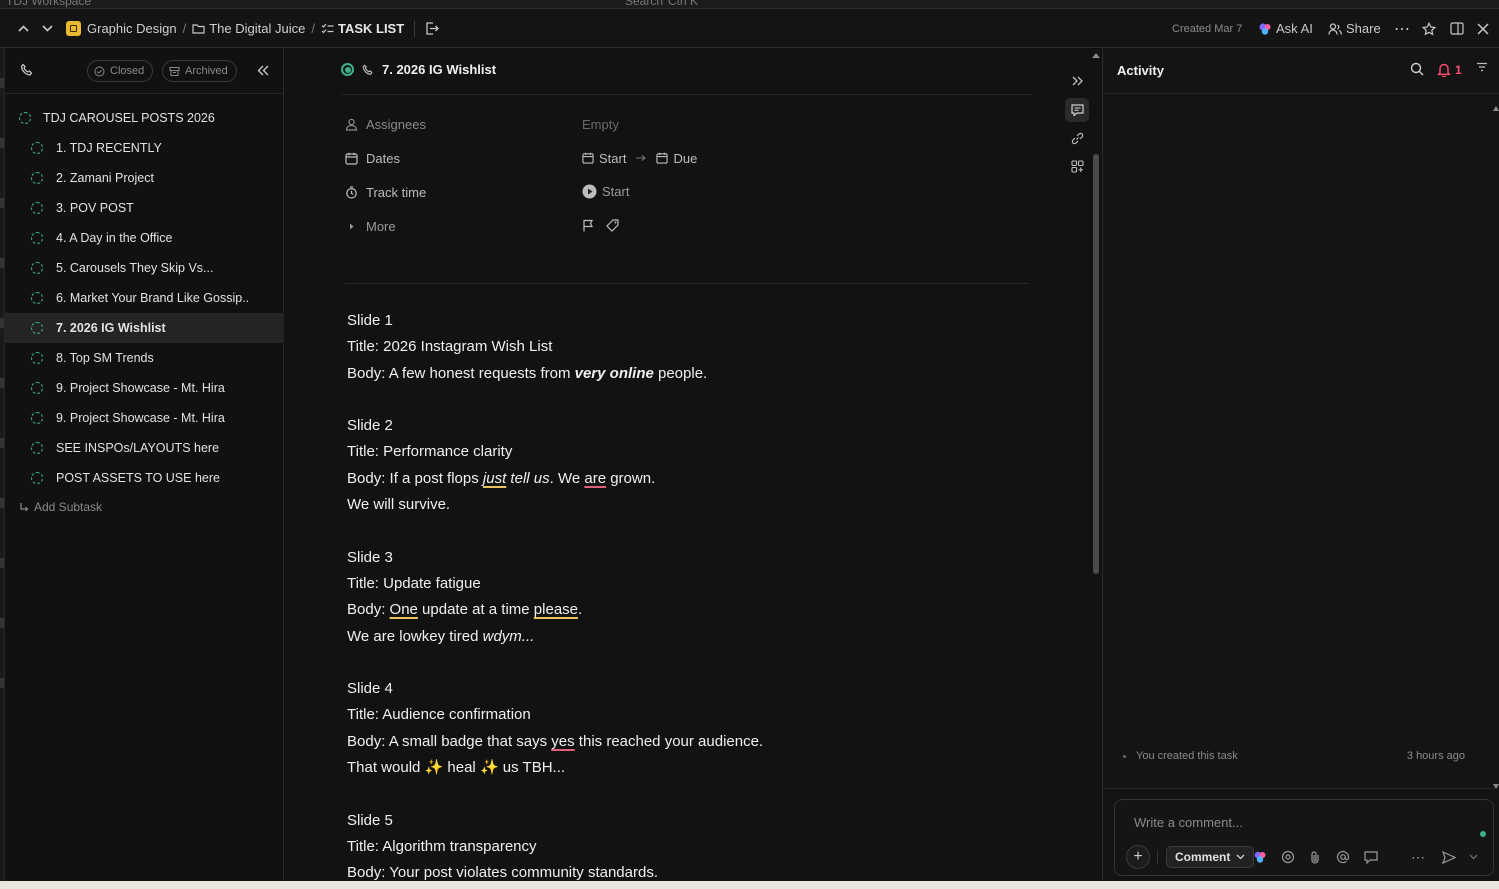 The height and width of the screenshot is (889, 1499). Describe the element at coordinates (383, 158) in the screenshot. I see `dates-label: Dates` at that location.